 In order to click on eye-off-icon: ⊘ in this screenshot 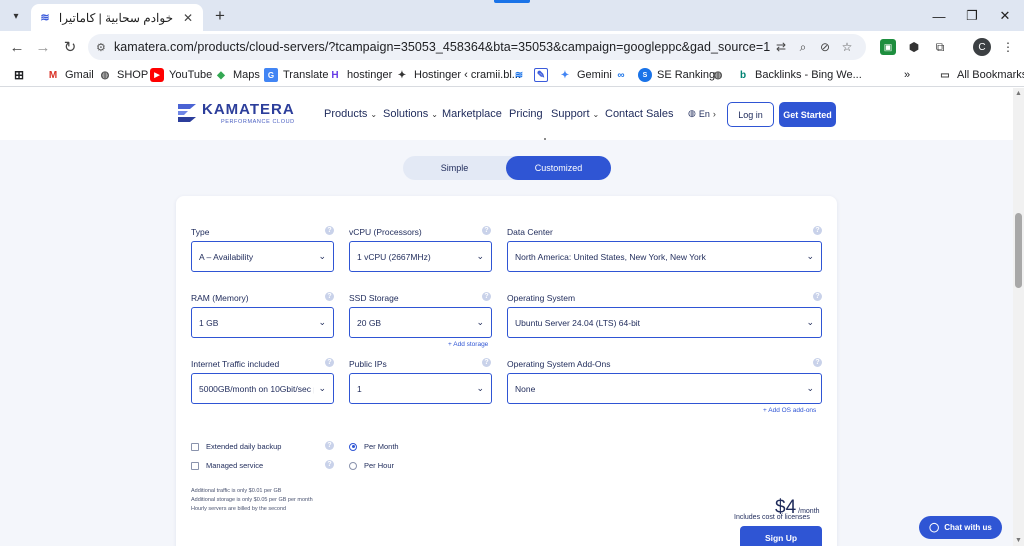, I will do `click(825, 47)`.